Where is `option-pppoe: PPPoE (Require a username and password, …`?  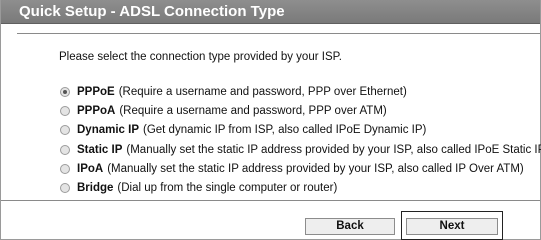 option-pppoe: PPPoE (Require a username and password, … is located at coordinates (300, 91).